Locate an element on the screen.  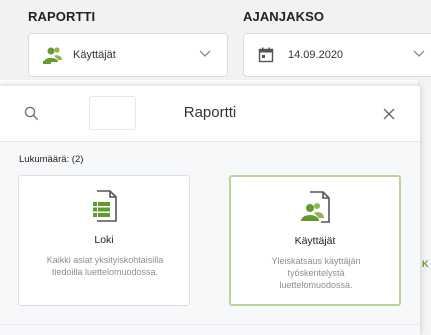
report-select: Käyttäjät is located at coordinates (128, 55).